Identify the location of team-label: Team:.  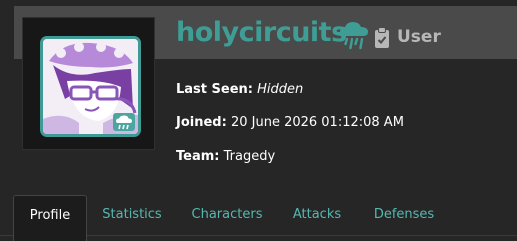
(198, 156).